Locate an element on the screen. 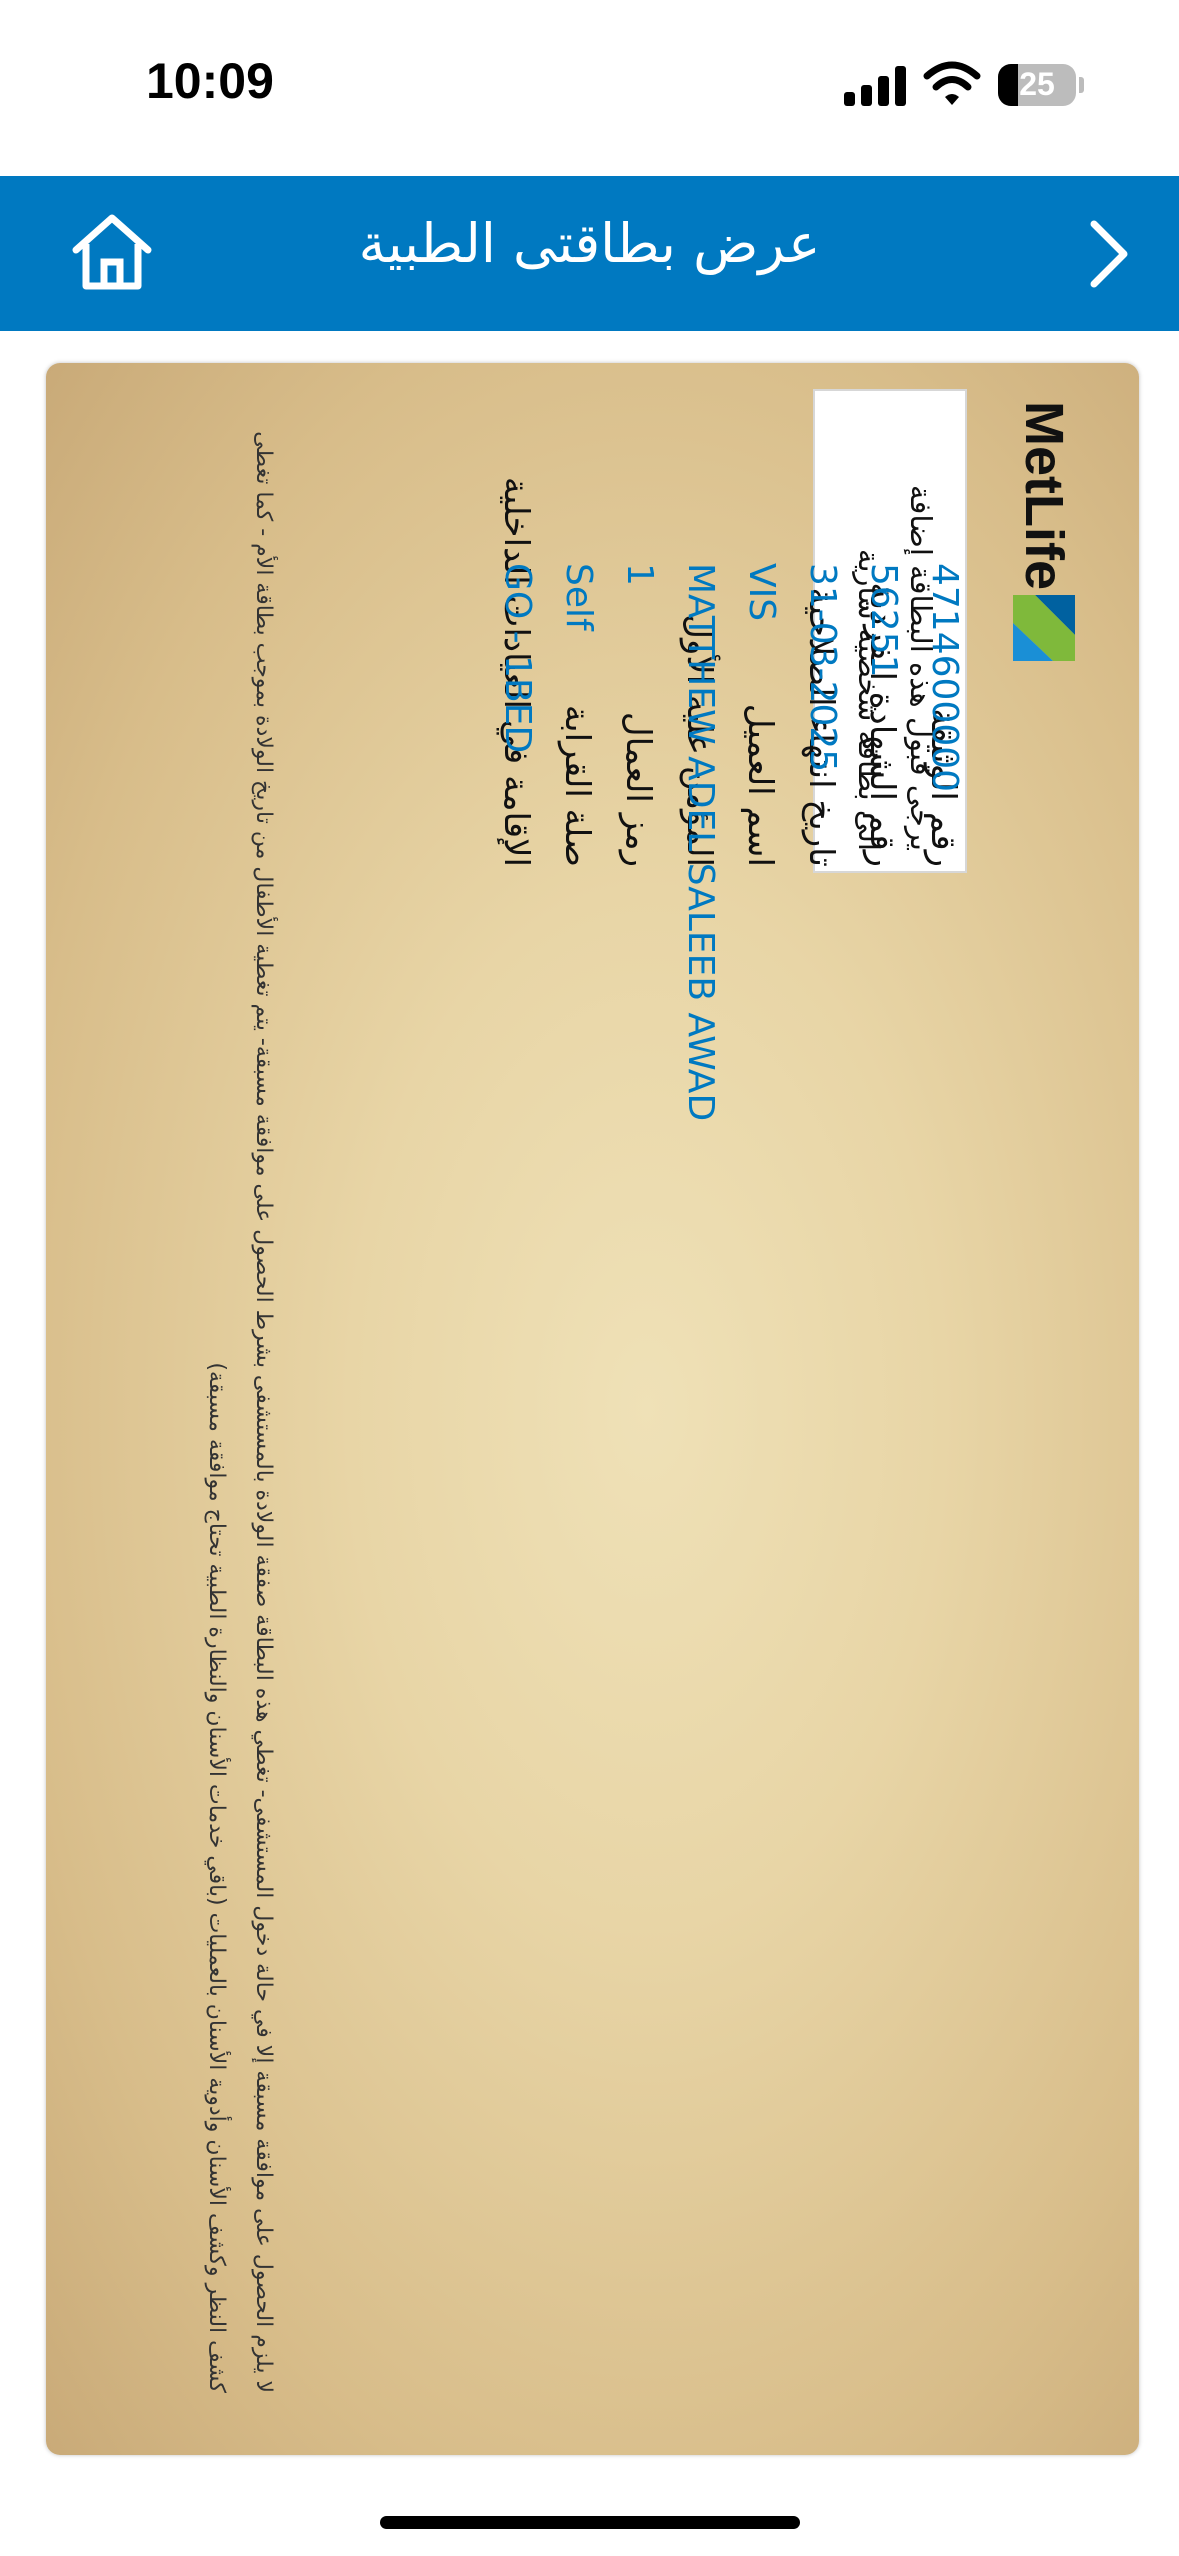 This screenshot has width=1179, height=2556. chevron-right-icon is located at coordinates (1110, 254).